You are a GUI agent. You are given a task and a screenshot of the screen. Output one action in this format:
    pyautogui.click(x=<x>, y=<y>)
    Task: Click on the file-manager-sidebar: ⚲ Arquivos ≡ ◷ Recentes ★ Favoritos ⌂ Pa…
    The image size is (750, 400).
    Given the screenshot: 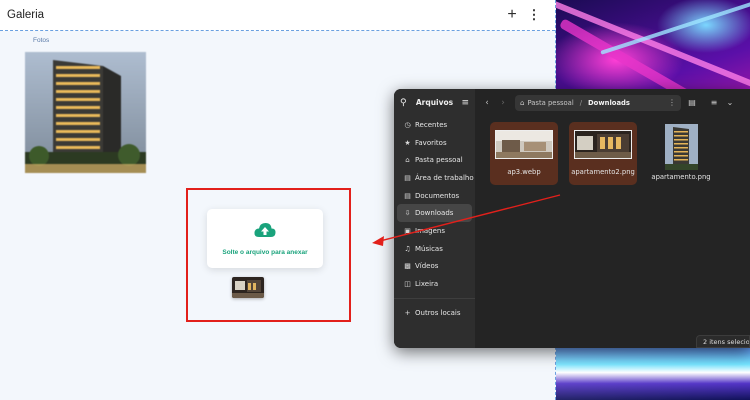 What is the action you would take?
    pyautogui.click(x=434, y=218)
    